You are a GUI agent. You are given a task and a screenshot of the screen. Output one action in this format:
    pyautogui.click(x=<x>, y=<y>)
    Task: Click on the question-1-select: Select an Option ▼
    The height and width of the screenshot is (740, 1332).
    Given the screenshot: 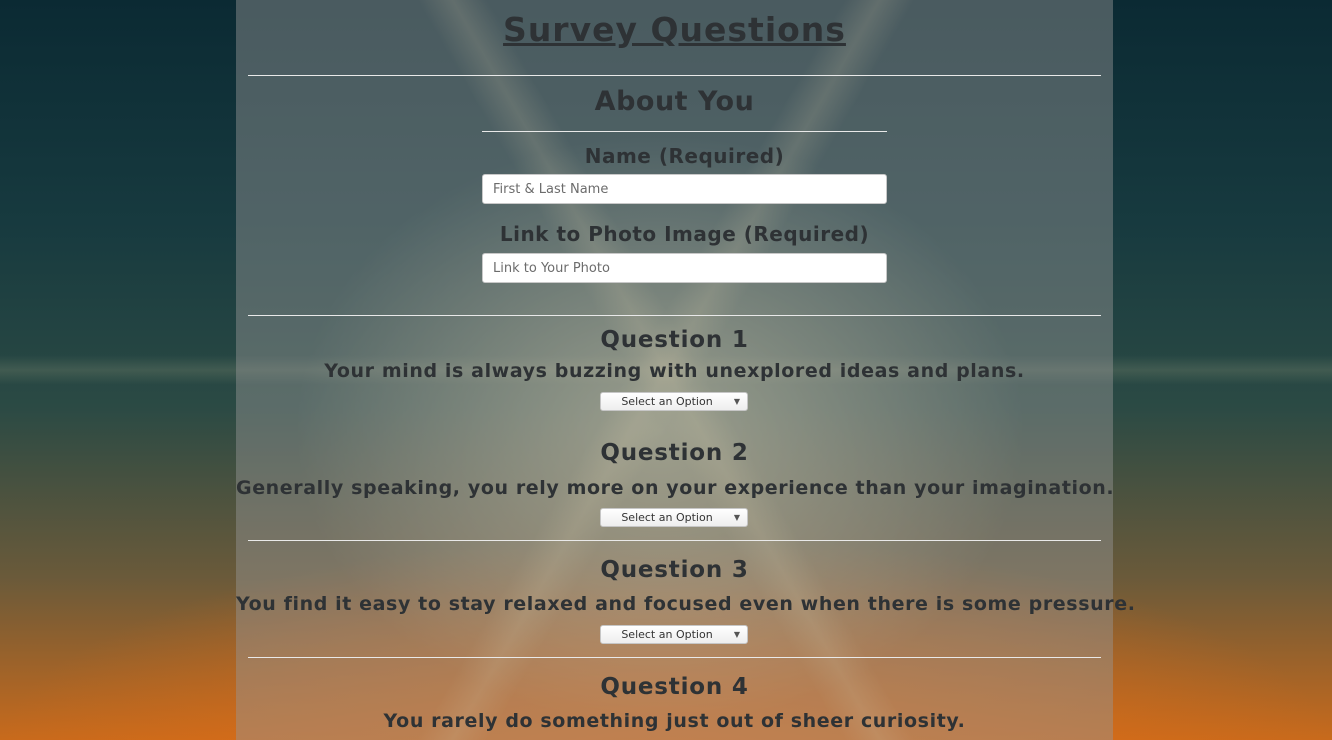 What is the action you would take?
    pyautogui.click(x=674, y=401)
    